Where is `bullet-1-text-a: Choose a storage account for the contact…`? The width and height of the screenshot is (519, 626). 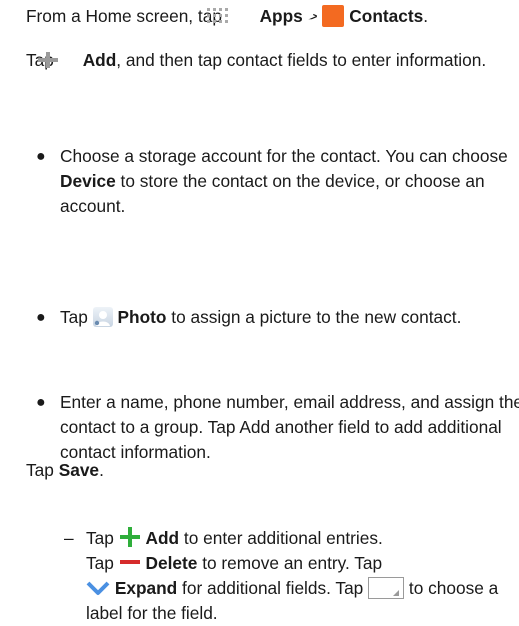 bullet-1-text-a: Choose a storage account for the contact… is located at coordinates (284, 156).